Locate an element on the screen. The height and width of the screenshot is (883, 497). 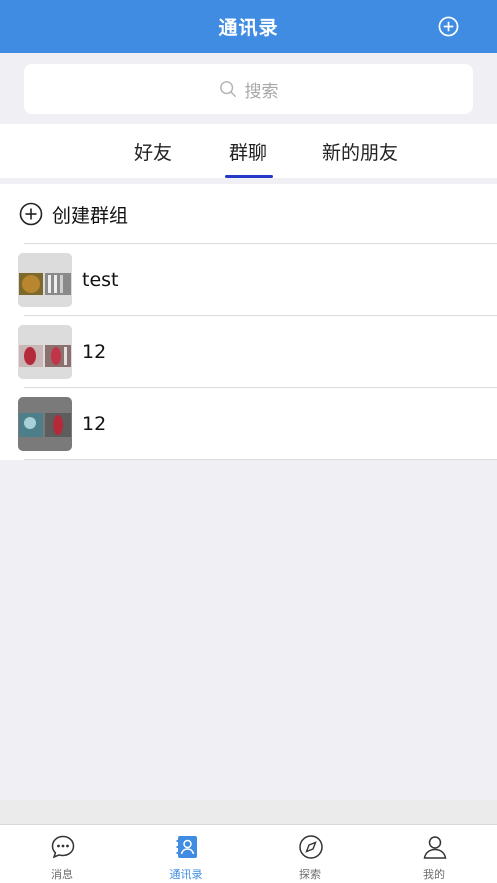
tab-groups: 群聊 is located at coordinates (248, 151).